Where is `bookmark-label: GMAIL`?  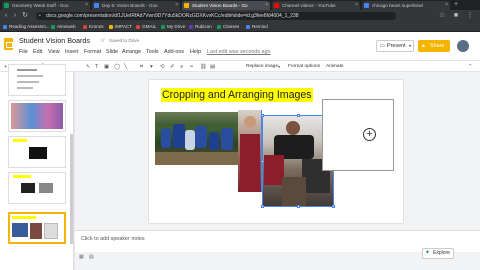 bookmark-label: GMAIL is located at coordinates (149, 26).